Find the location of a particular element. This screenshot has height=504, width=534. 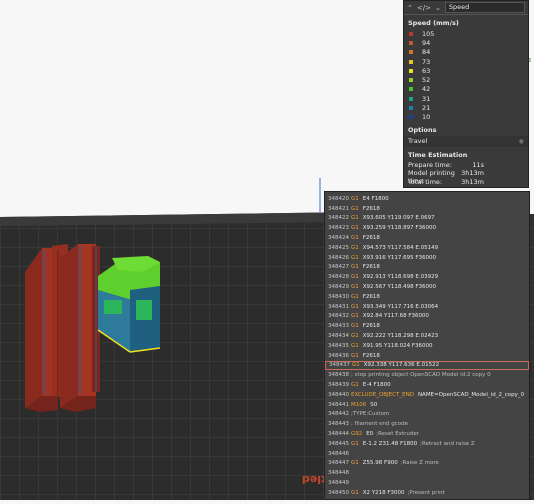

gcode-line: 348448 is located at coordinates (427, 473).